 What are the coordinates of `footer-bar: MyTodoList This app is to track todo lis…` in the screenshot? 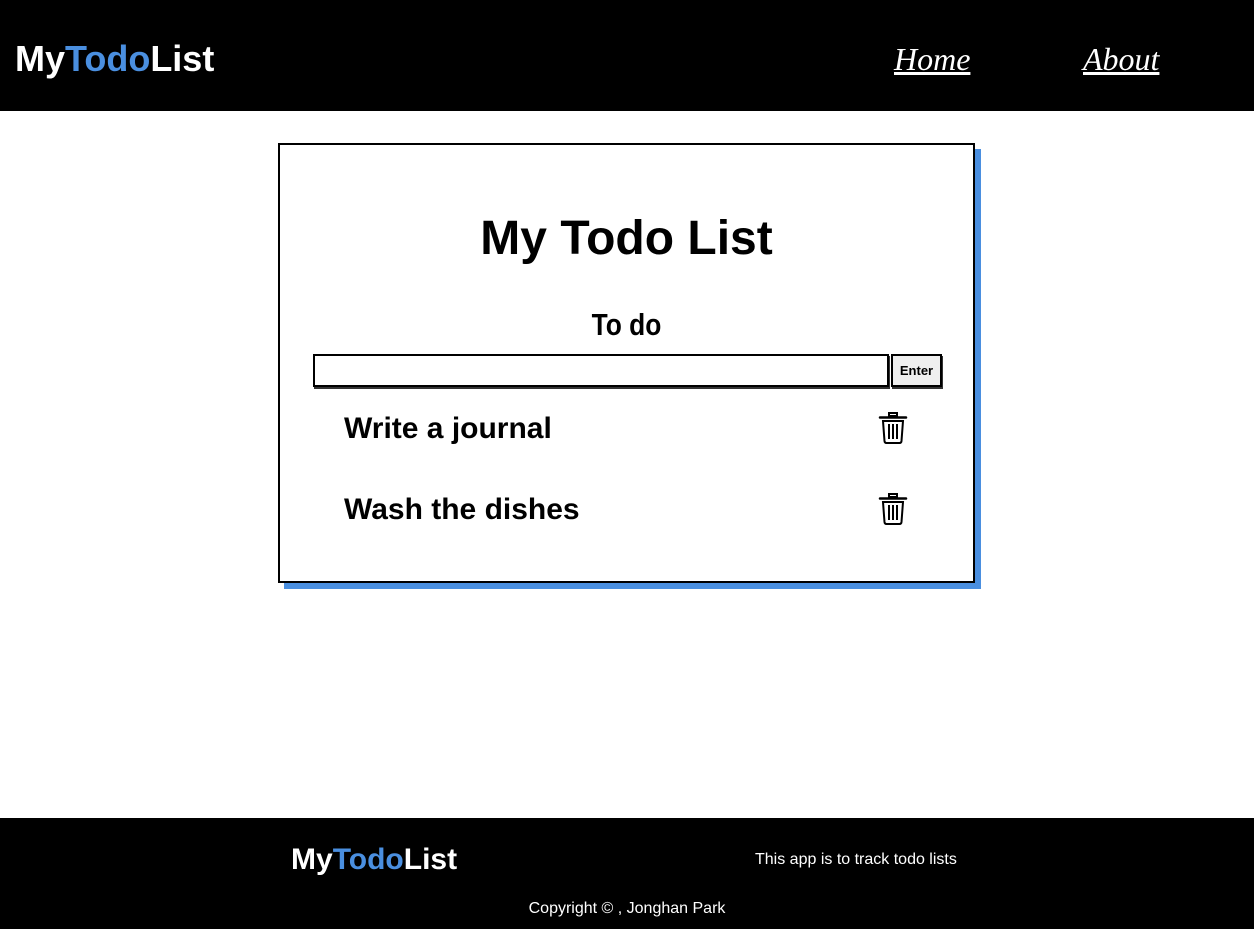 It's located at (627, 873).